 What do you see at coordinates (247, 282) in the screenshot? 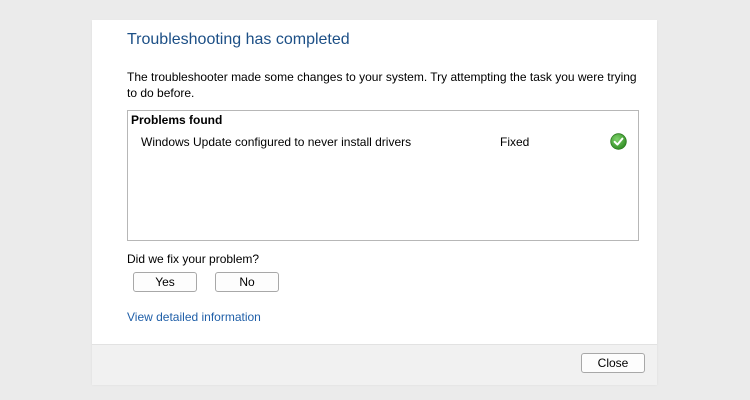
I see `no-button: No` at bounding box center [247, 282].